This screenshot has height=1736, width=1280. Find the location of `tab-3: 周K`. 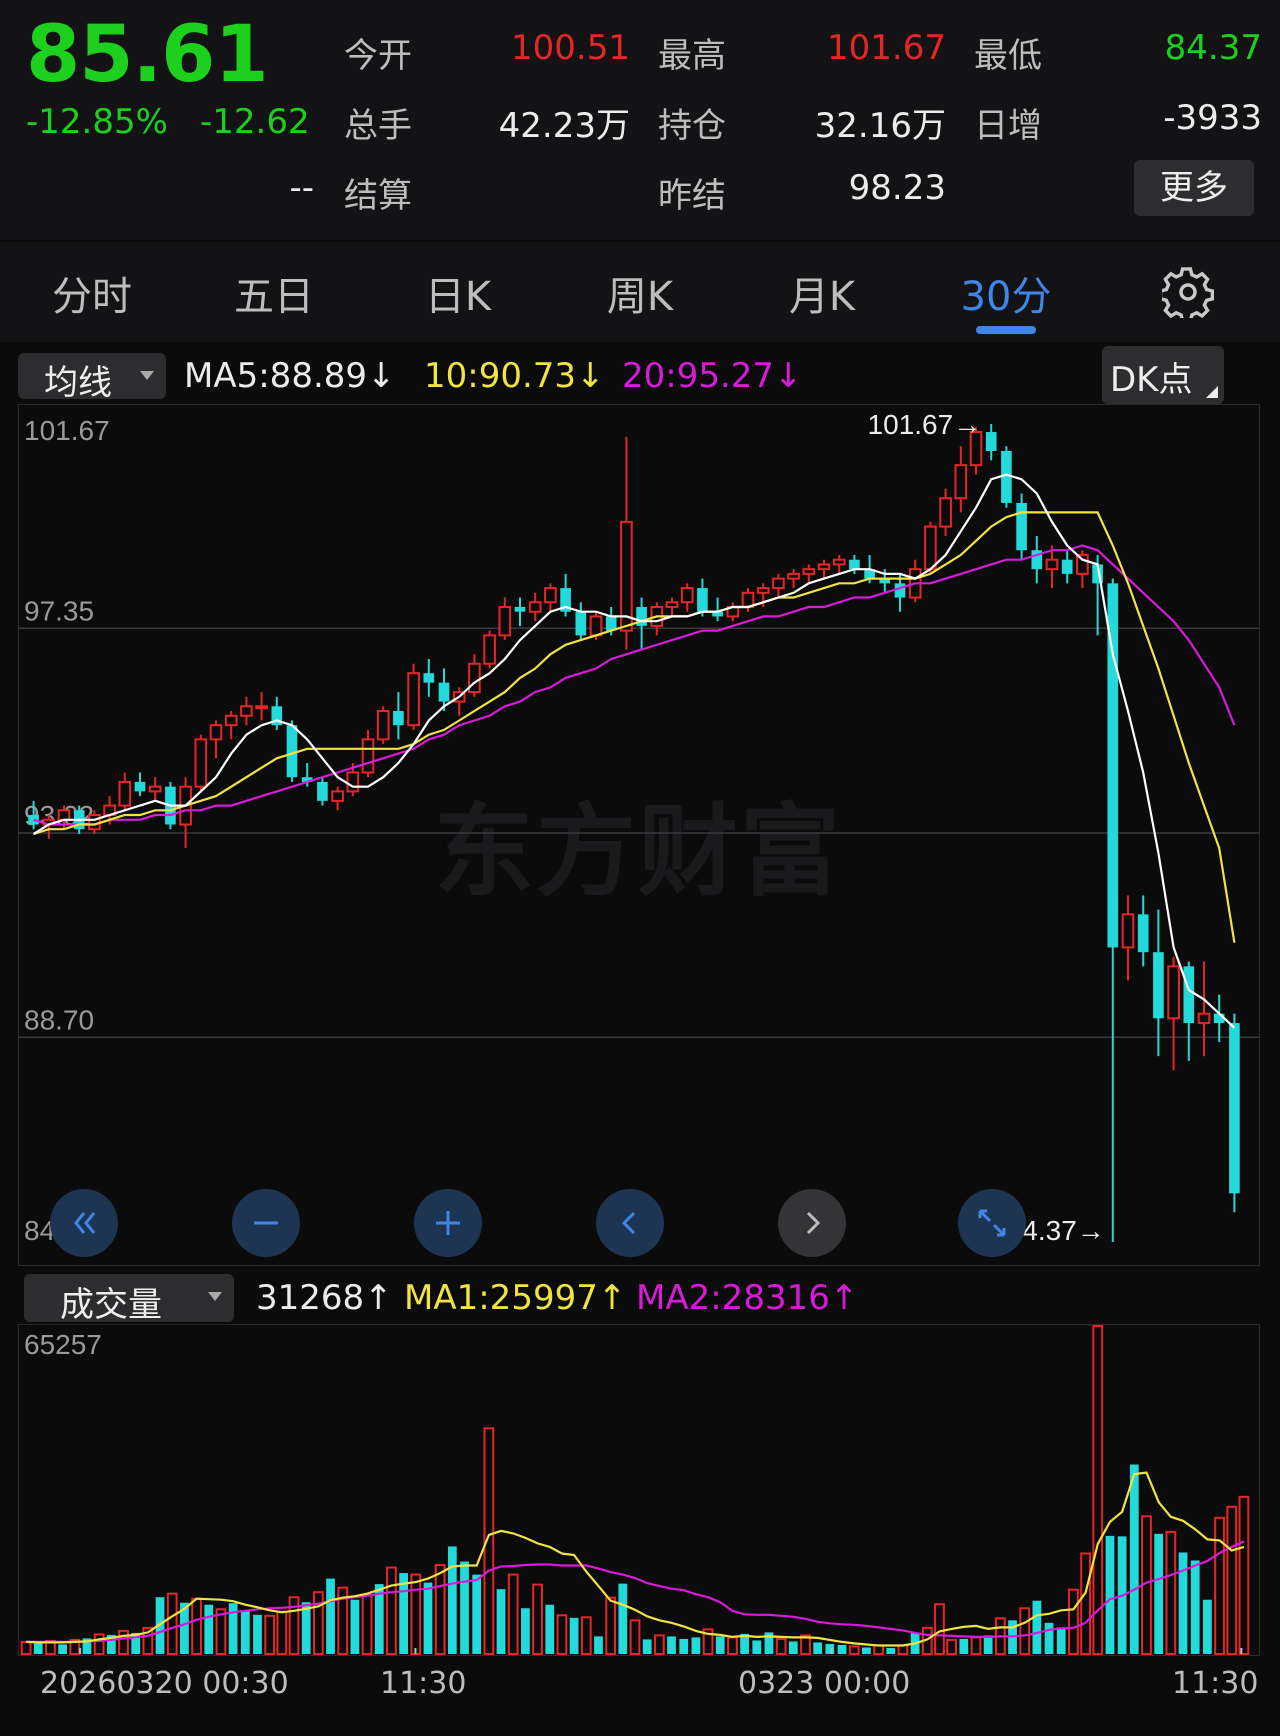

tab-3: 周K is located at coordinates (640, 293).